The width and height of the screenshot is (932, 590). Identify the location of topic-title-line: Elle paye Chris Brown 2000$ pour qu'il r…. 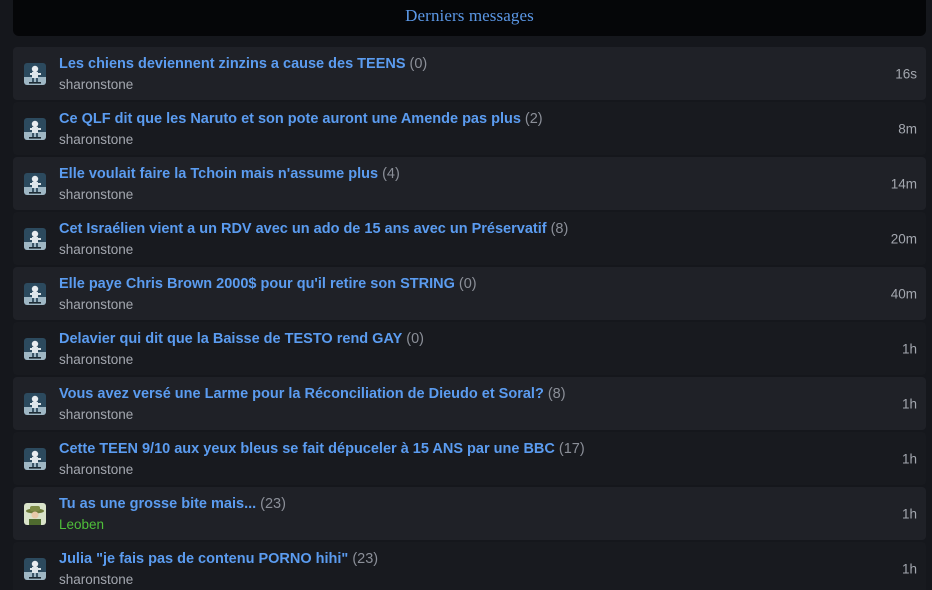
(268, 284).